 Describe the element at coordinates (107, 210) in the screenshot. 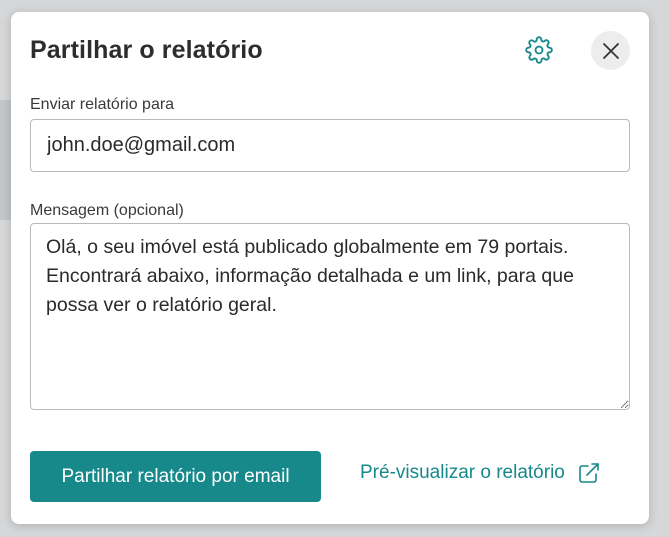

I see `message-label: Mensagem (opcional)` at that location.